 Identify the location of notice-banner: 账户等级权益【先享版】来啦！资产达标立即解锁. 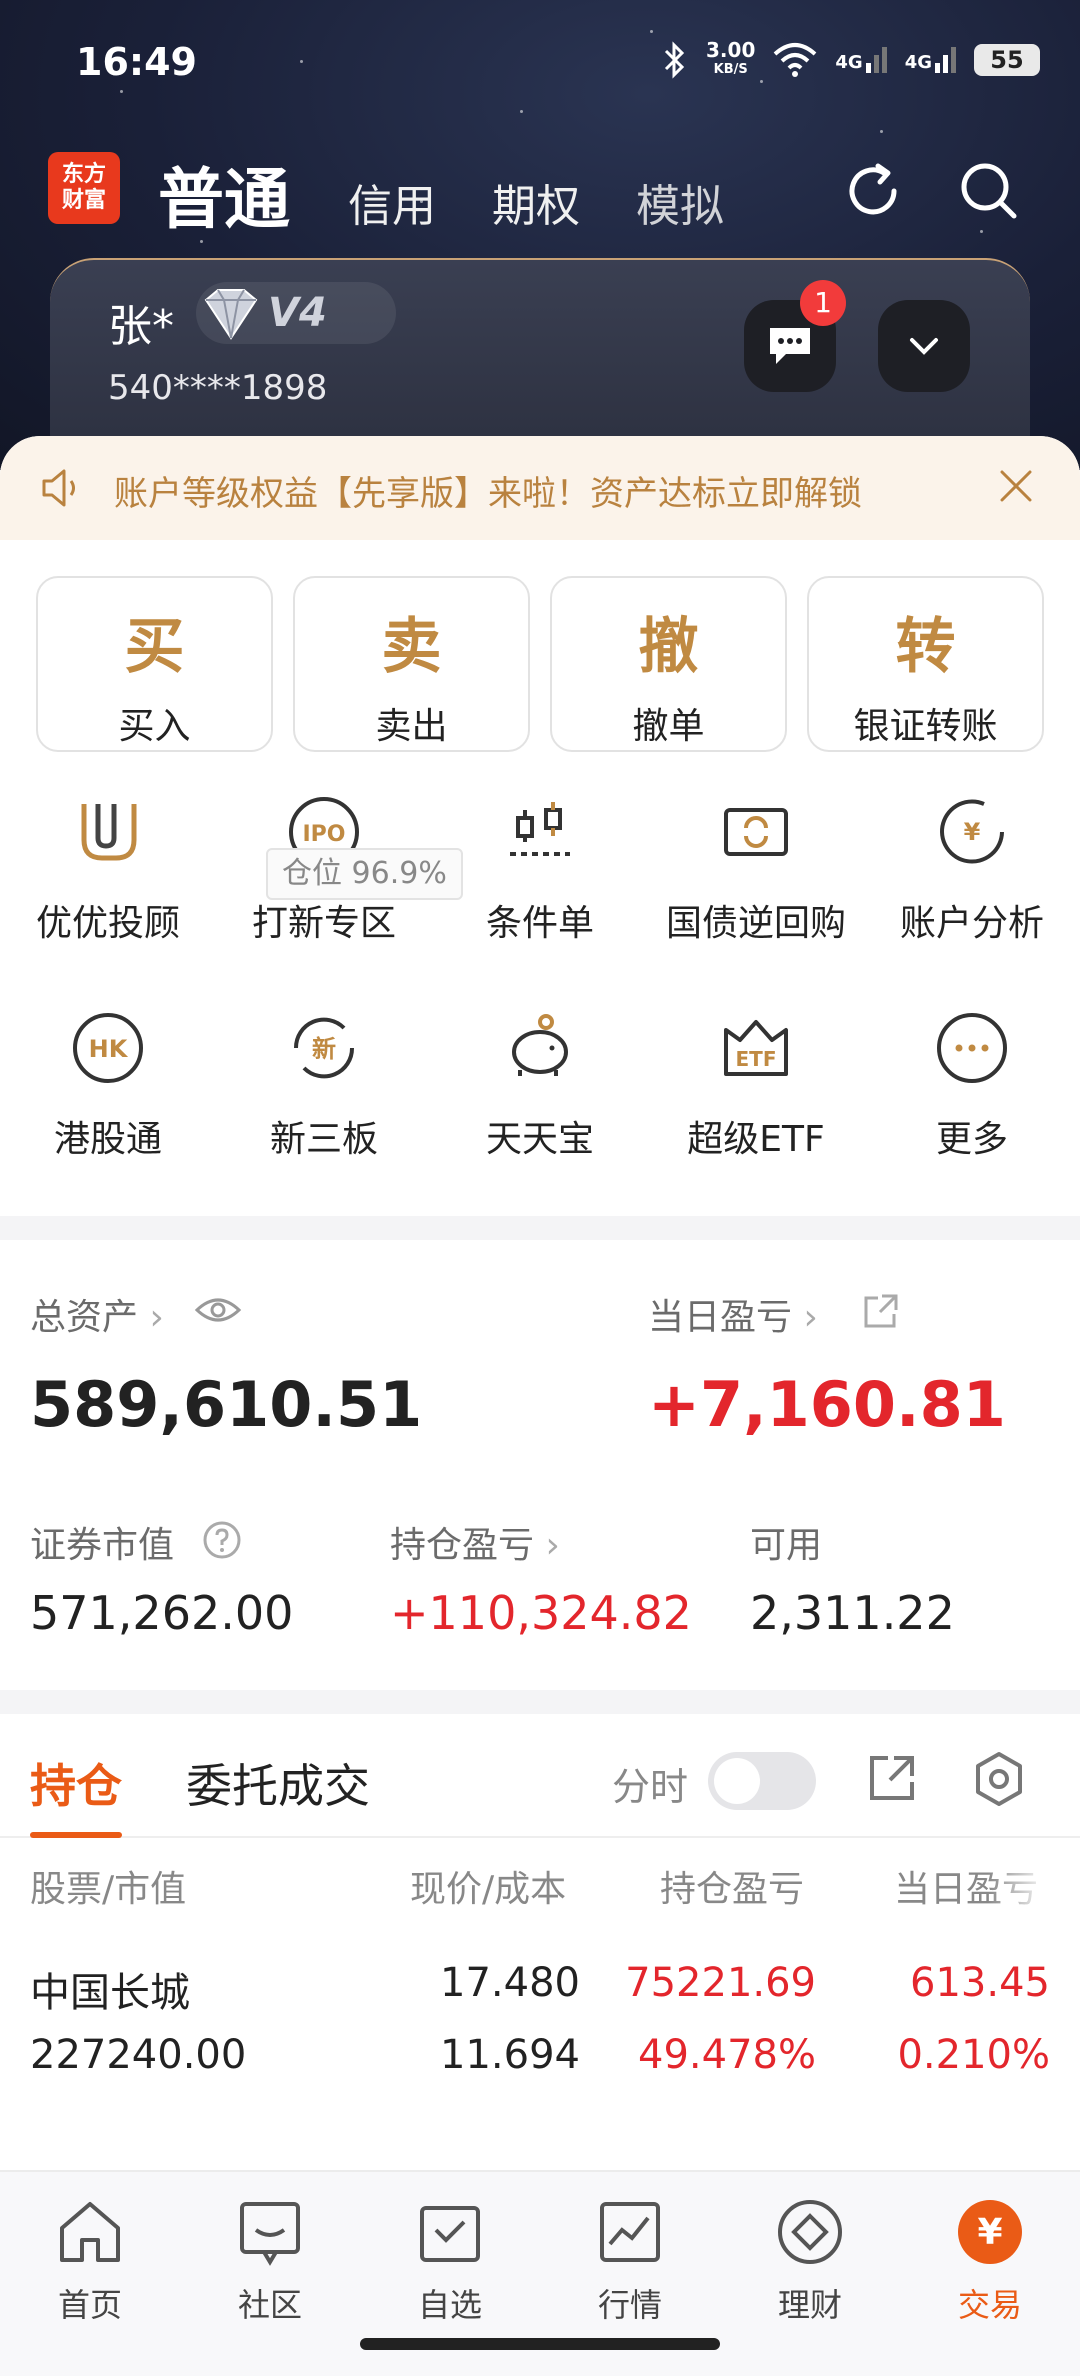
(540, 488).